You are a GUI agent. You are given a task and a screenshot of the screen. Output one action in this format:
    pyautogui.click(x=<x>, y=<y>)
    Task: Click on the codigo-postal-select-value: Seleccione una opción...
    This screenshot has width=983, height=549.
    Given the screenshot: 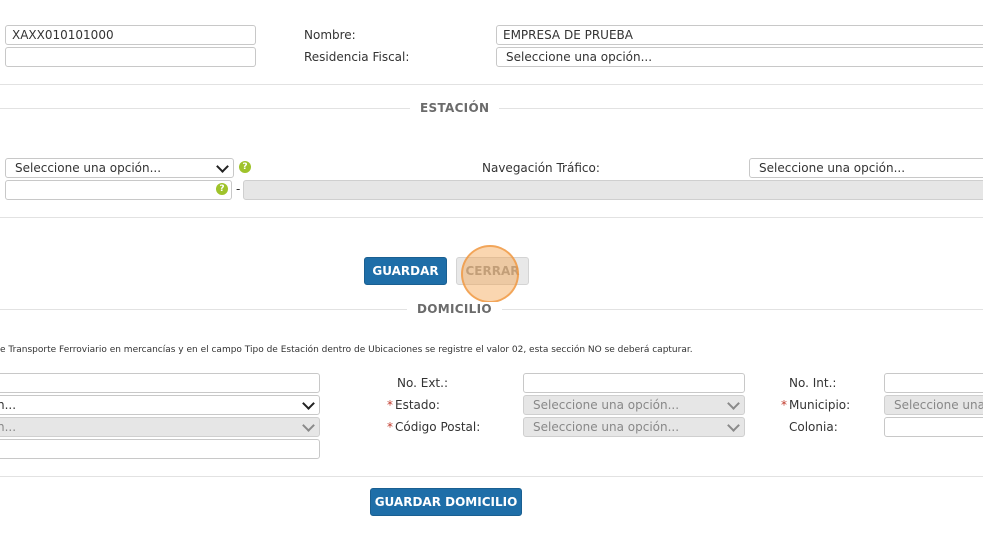 What is the action you would take?
    pyautogui.click(x=606, y=427)
    